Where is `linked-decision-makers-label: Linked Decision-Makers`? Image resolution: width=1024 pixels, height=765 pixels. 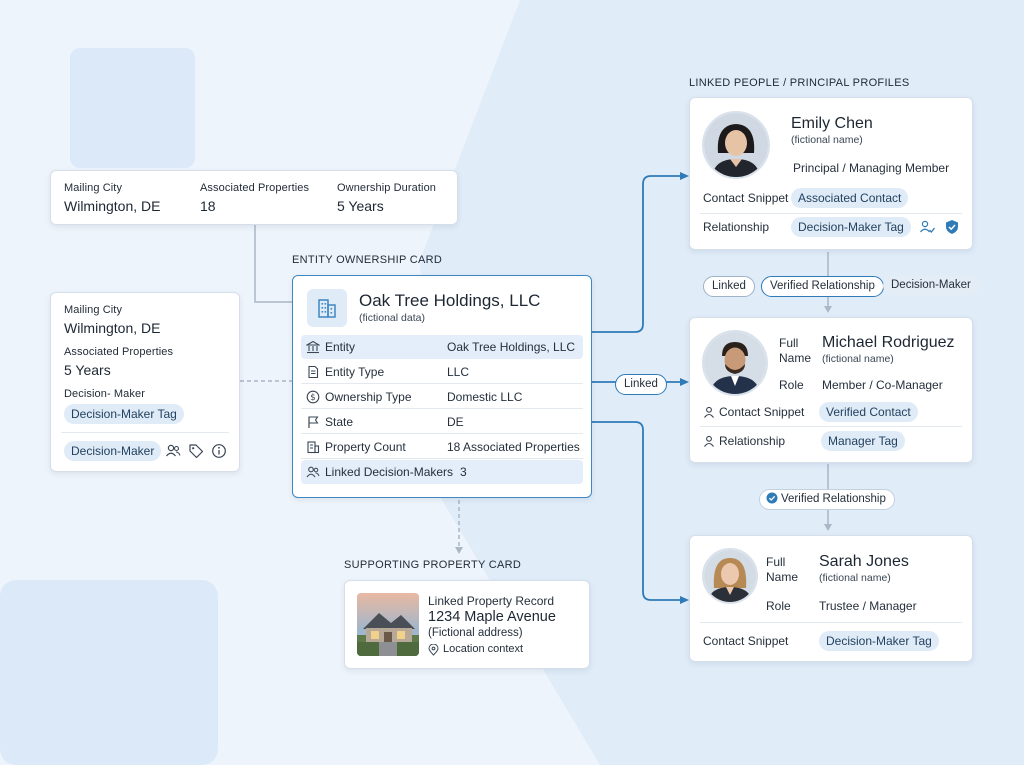
linked-decision-makers-label: Linked Decision-Makers is located at coordinates (389, 472).